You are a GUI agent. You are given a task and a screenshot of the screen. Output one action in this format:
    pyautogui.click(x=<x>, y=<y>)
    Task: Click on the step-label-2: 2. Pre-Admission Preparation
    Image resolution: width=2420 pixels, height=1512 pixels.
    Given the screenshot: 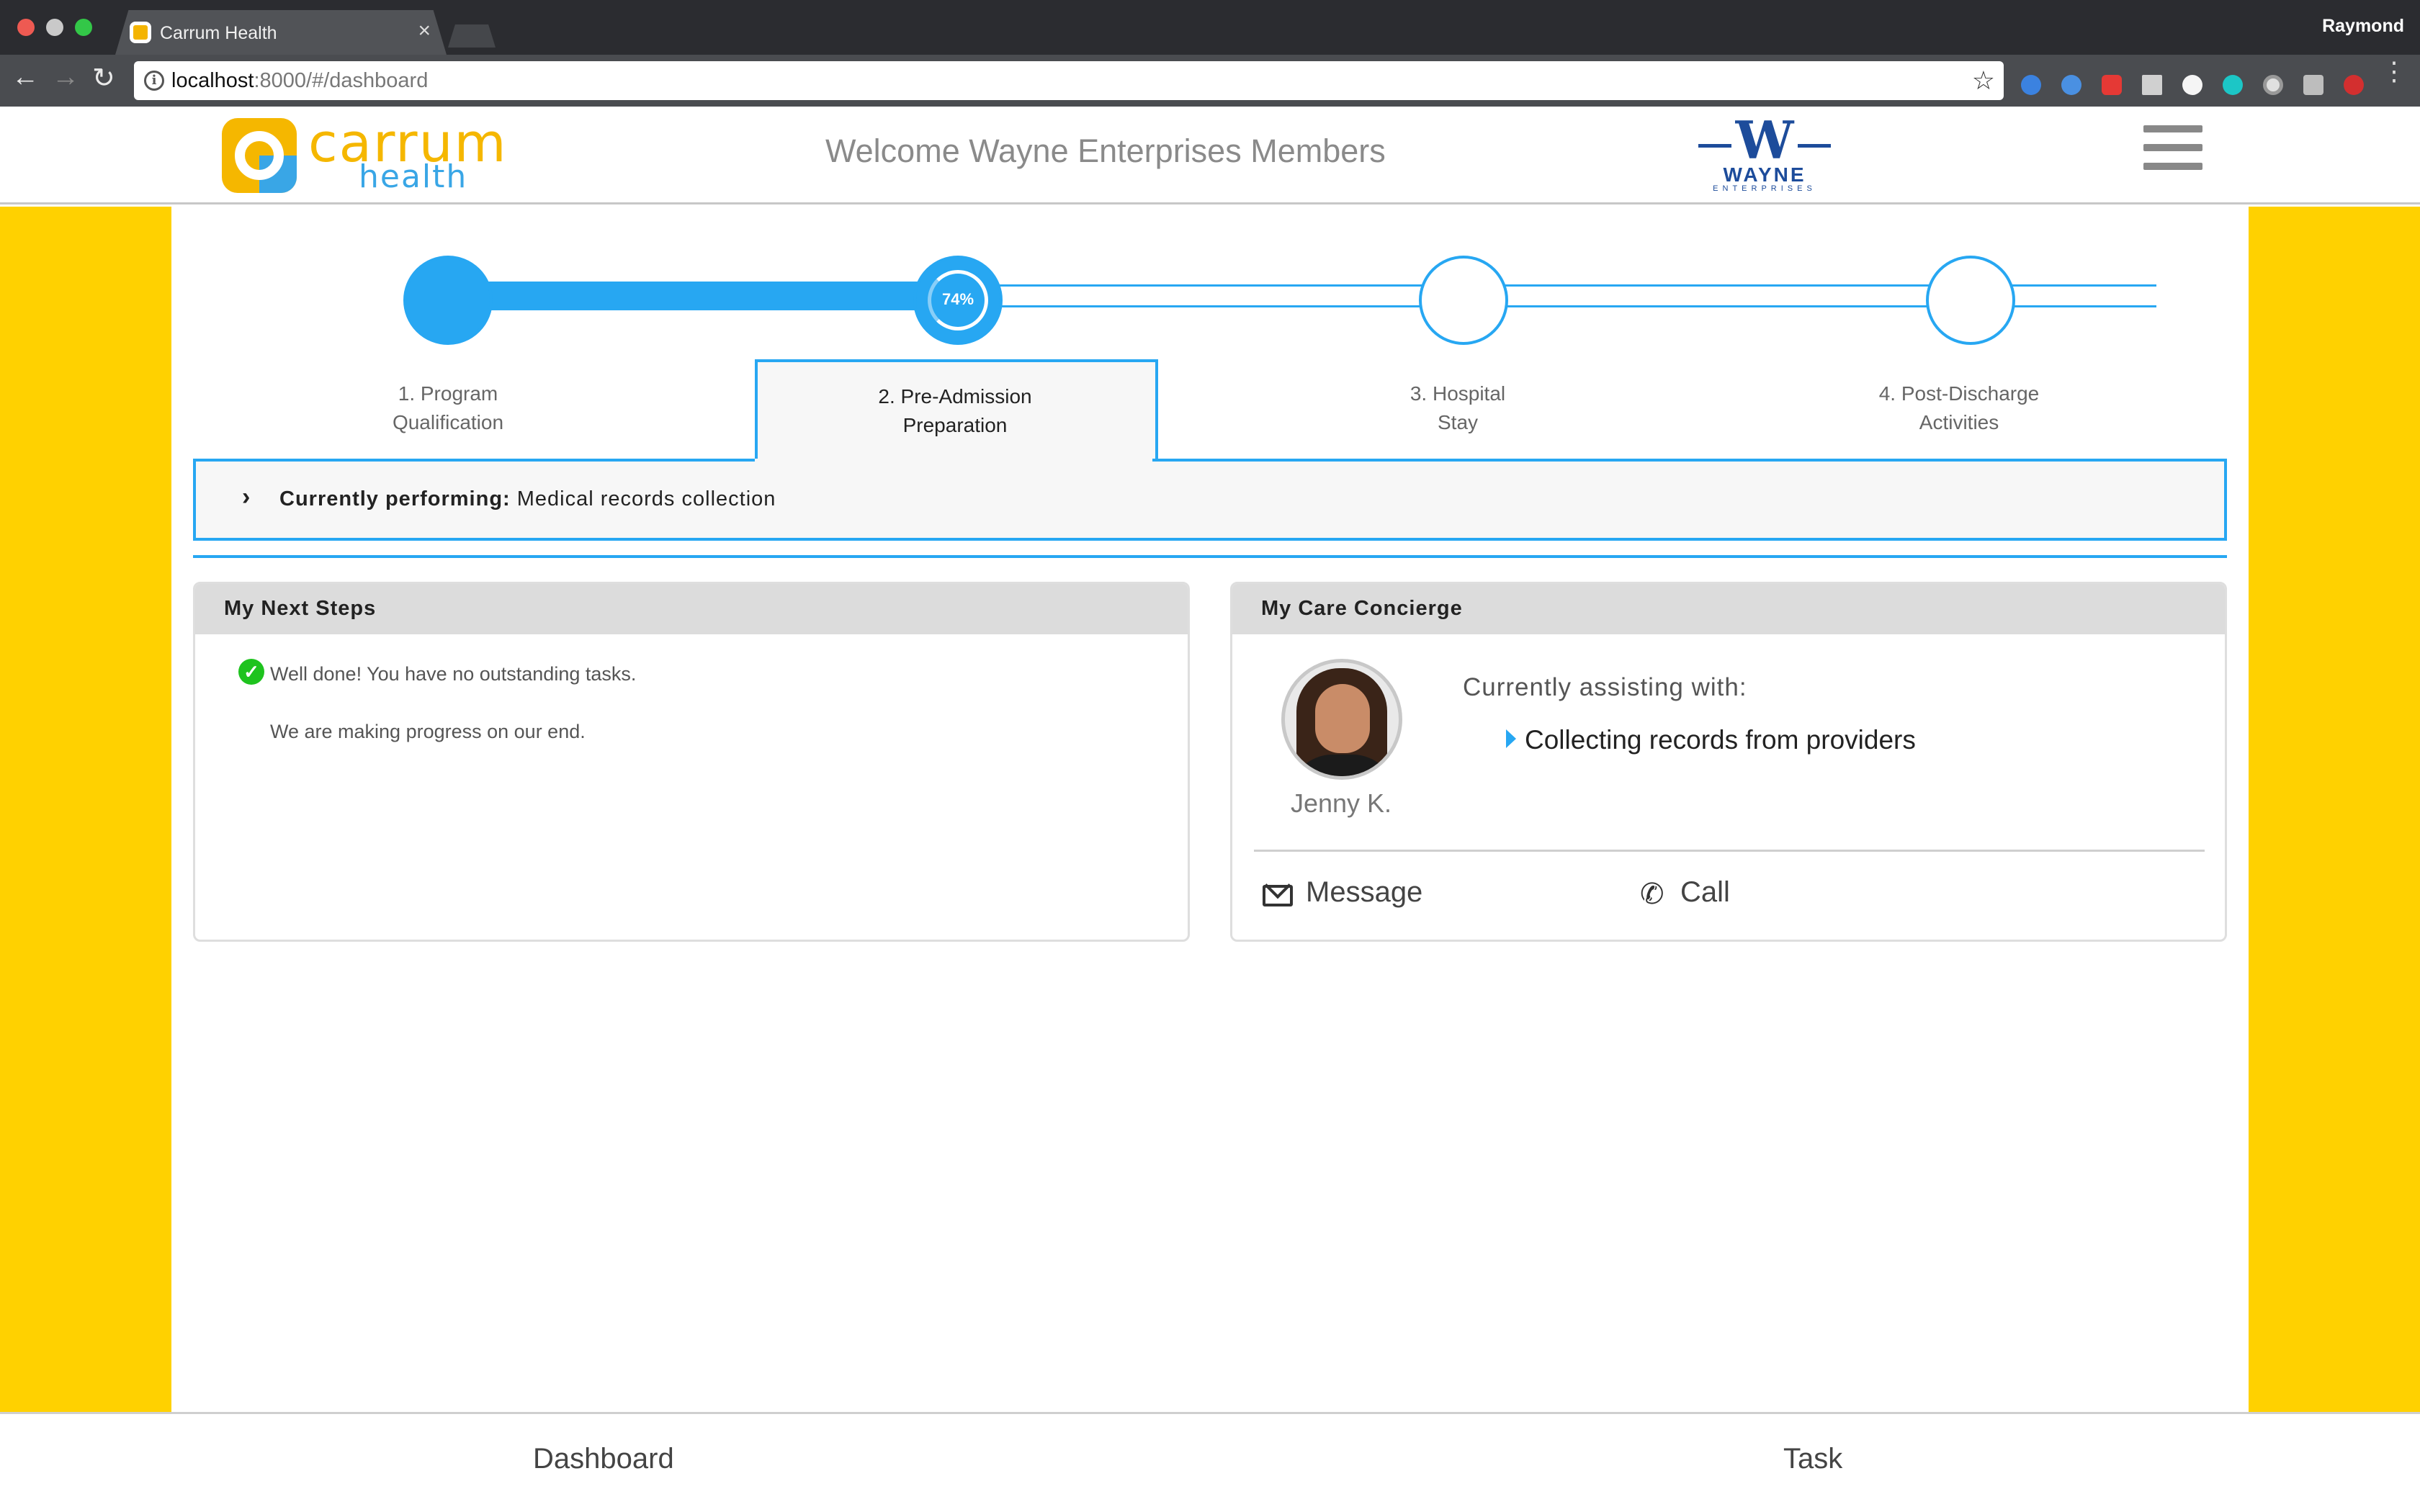 What is the action you would take?
    pyautogui.click(x=955, y=411)
    